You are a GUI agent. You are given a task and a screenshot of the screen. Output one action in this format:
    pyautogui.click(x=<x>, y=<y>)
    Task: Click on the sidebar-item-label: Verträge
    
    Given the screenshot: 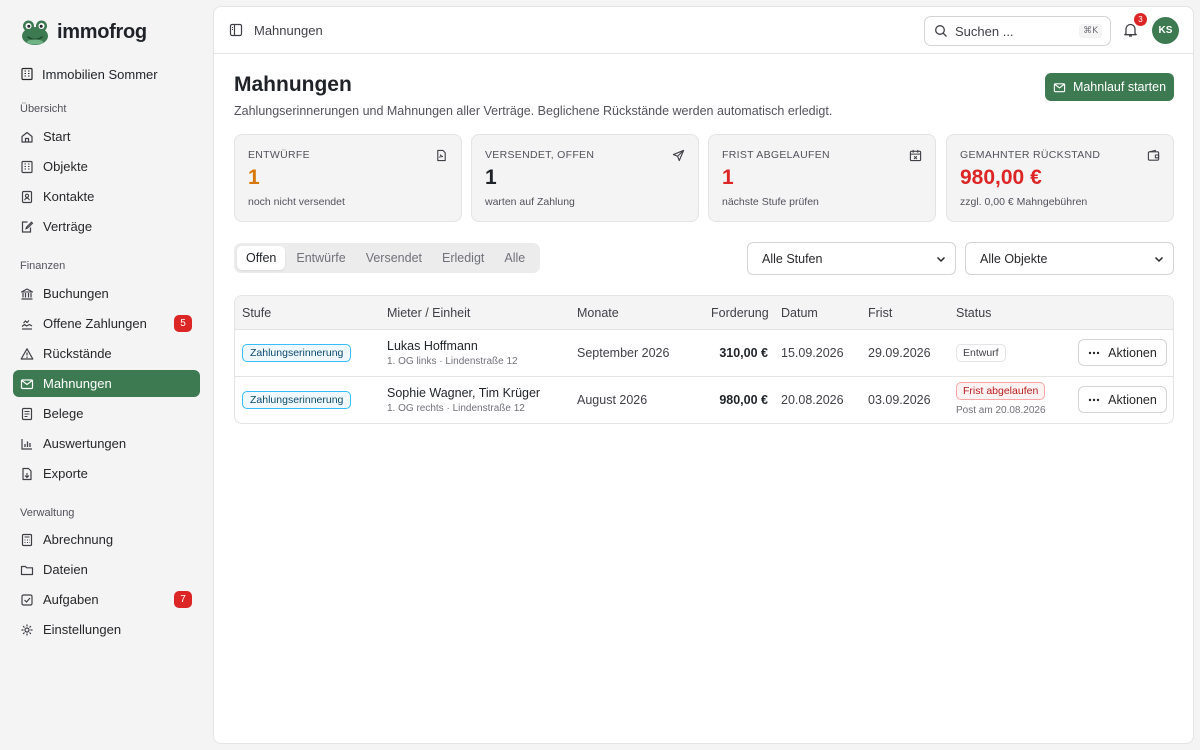 What is the action you would take?
    pyautogui.click(x=68, y=226)
    